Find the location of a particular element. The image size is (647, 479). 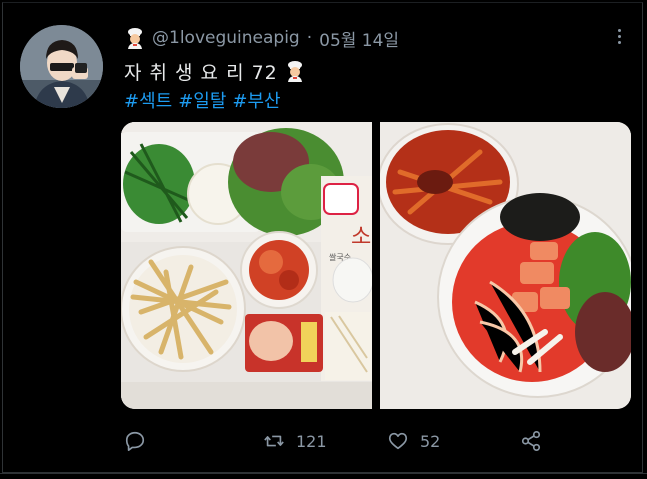

hashtag-list: #섹트 #일탈 #부산 is located at coordinates (205, 100).